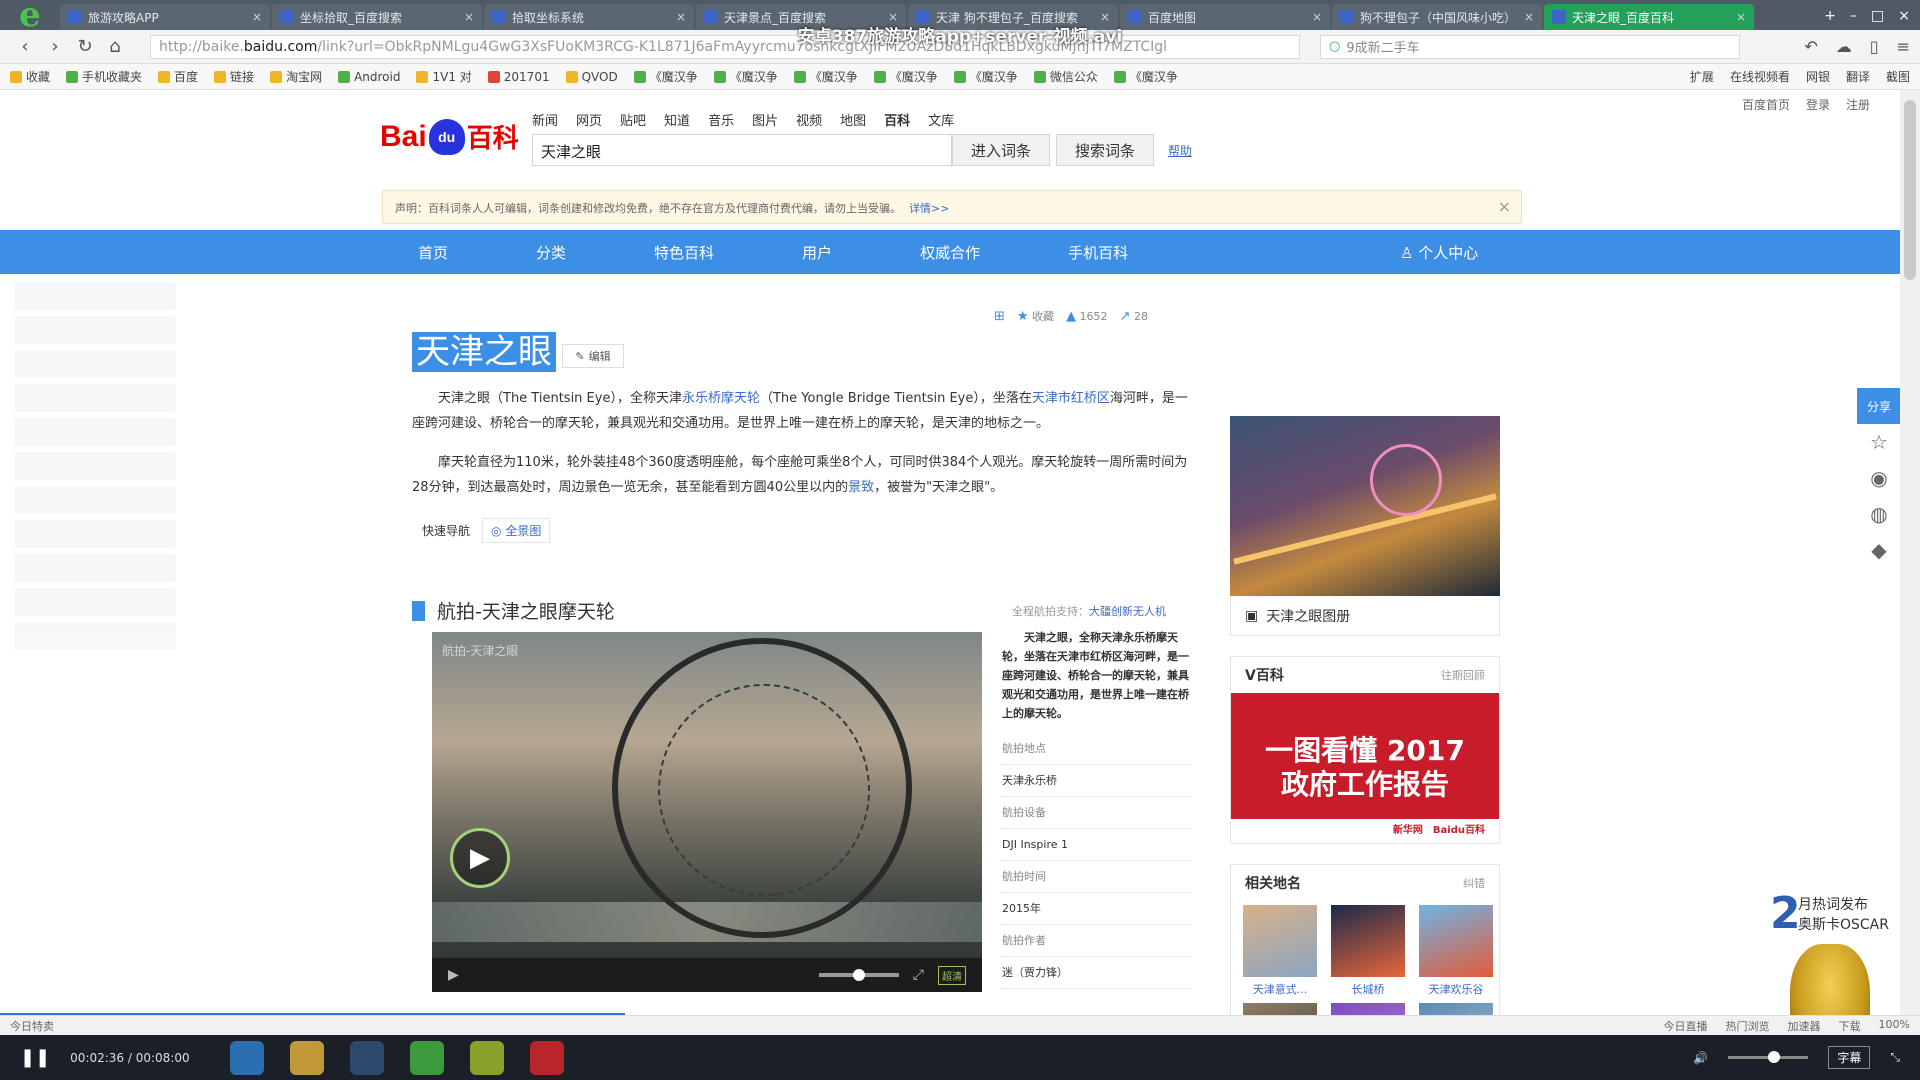 This screenshot has height=1080, width=1920. I want to click on office-app-icon, so click(546, 1057).